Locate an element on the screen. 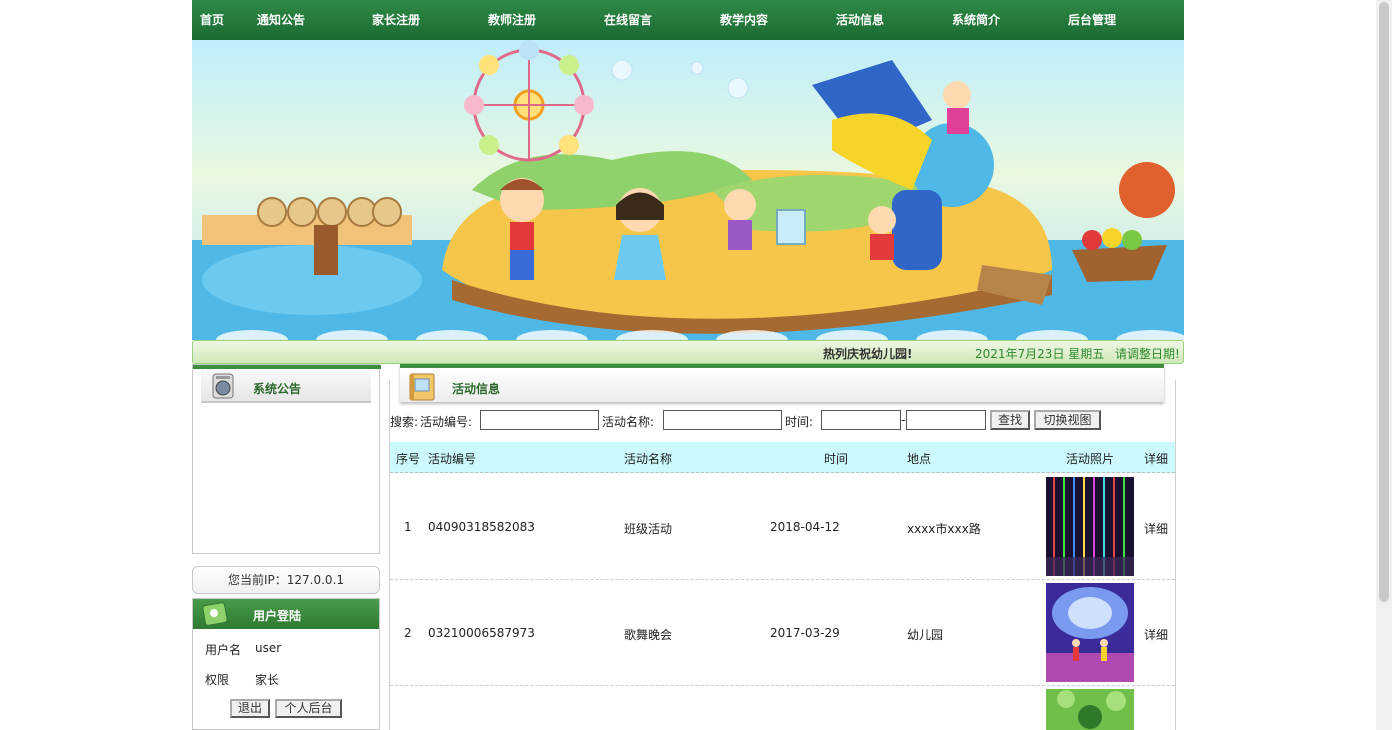  time-label: 时间: is located at coordinates (799, 422).